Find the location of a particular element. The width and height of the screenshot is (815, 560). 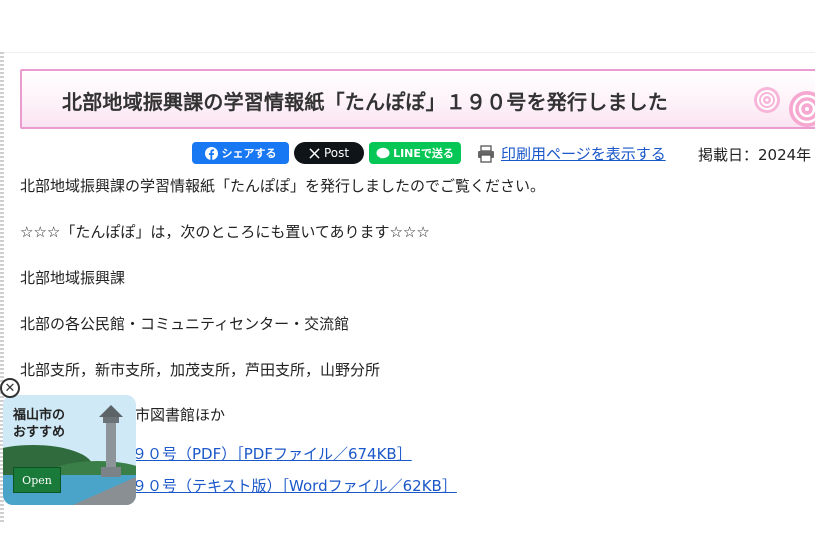

rose-decoration-large-icon is located at coordinates (802, 109).